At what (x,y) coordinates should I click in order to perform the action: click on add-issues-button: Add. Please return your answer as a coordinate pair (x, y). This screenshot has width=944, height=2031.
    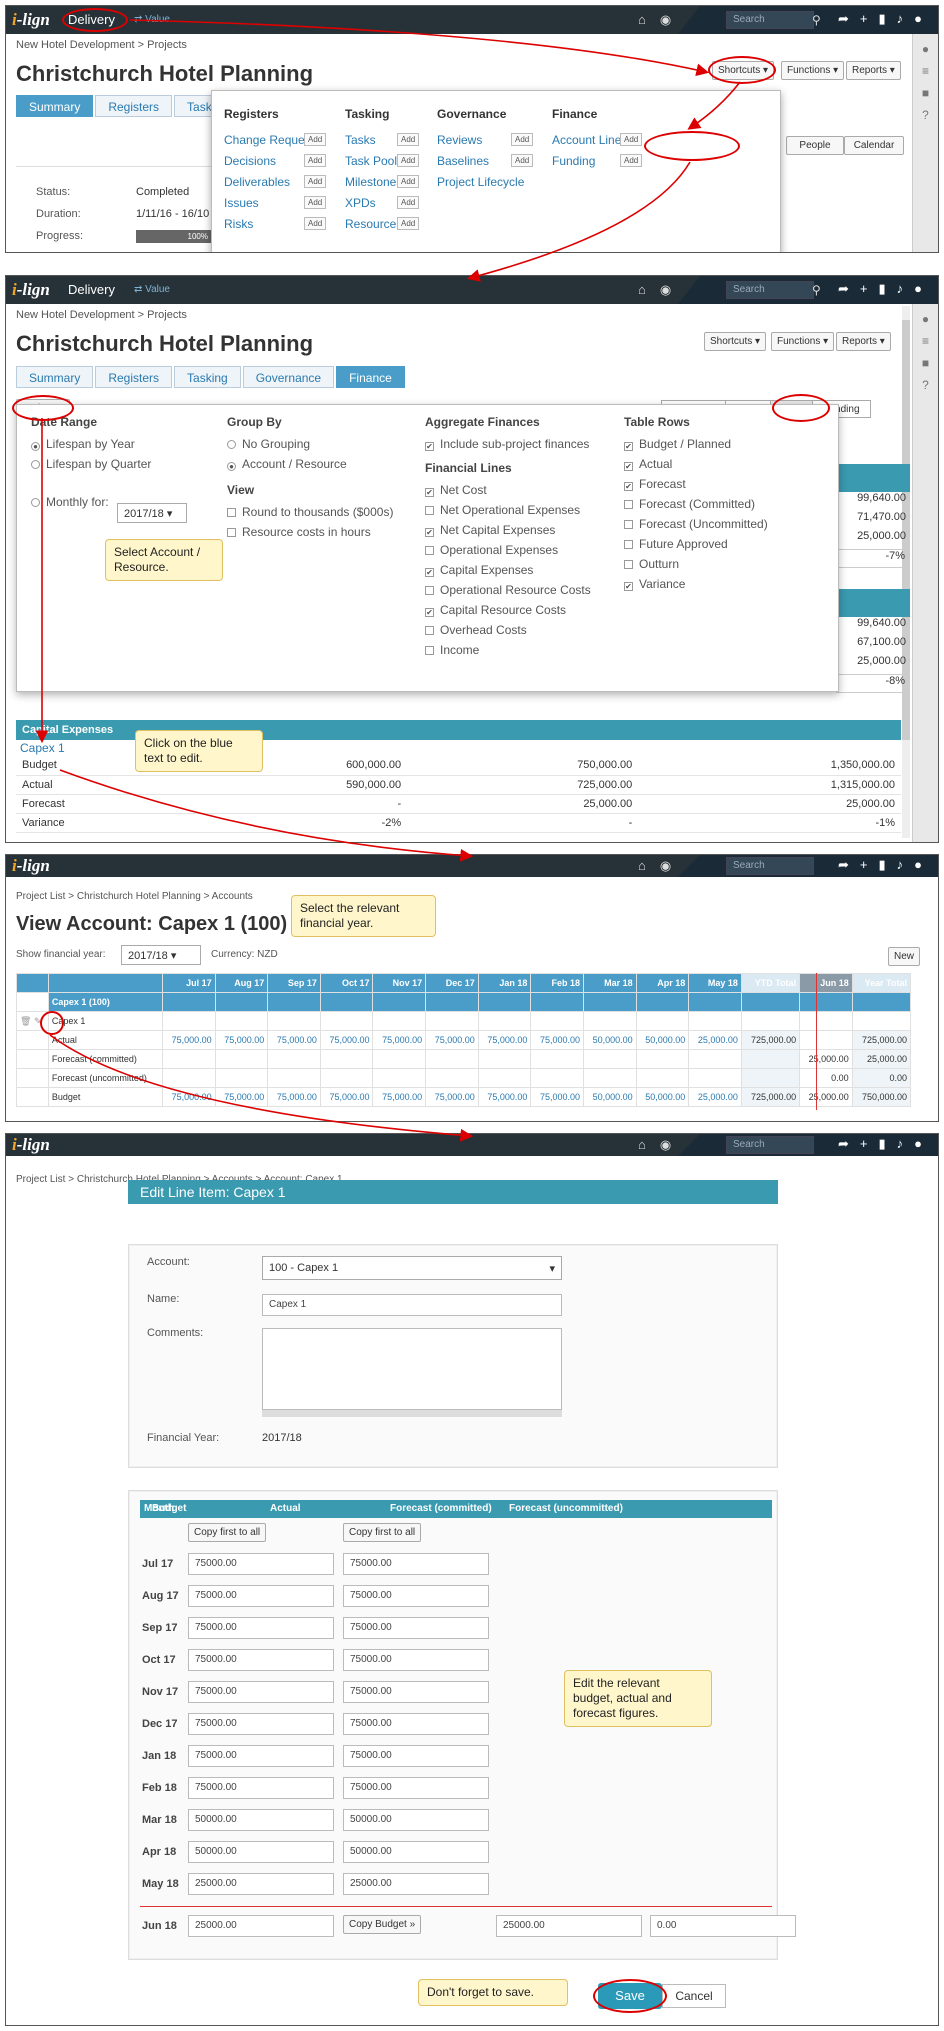
    Looking at the image, I should click on (315, 202).